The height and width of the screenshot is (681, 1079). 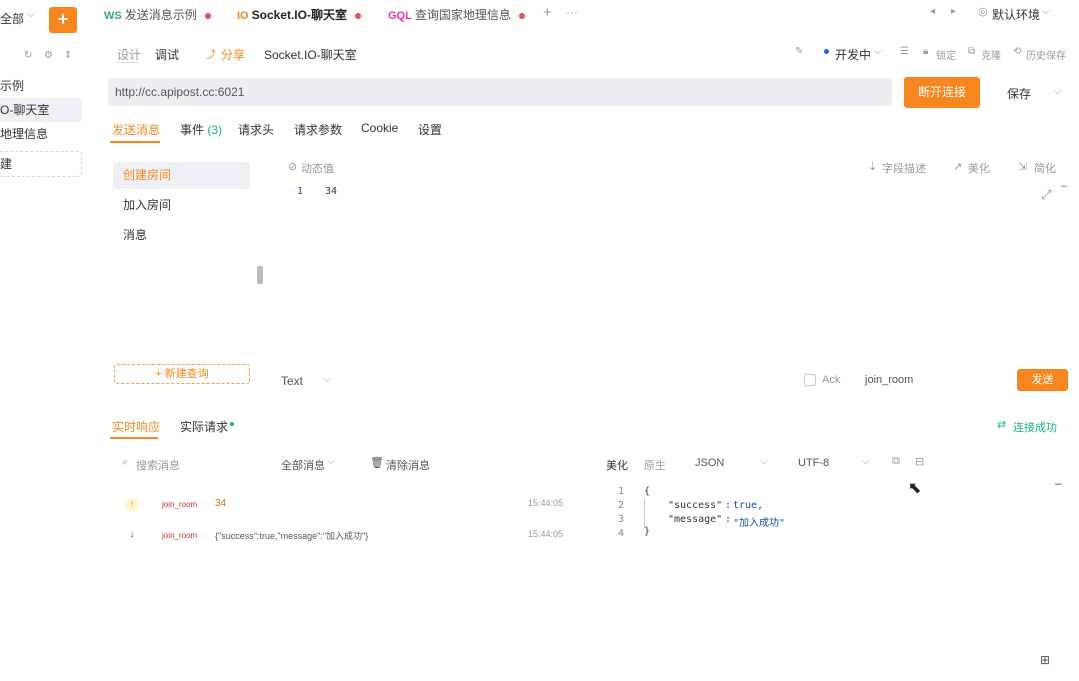 I want to click on gql-protocol-badge: GQL, so click(x=400, y=16).